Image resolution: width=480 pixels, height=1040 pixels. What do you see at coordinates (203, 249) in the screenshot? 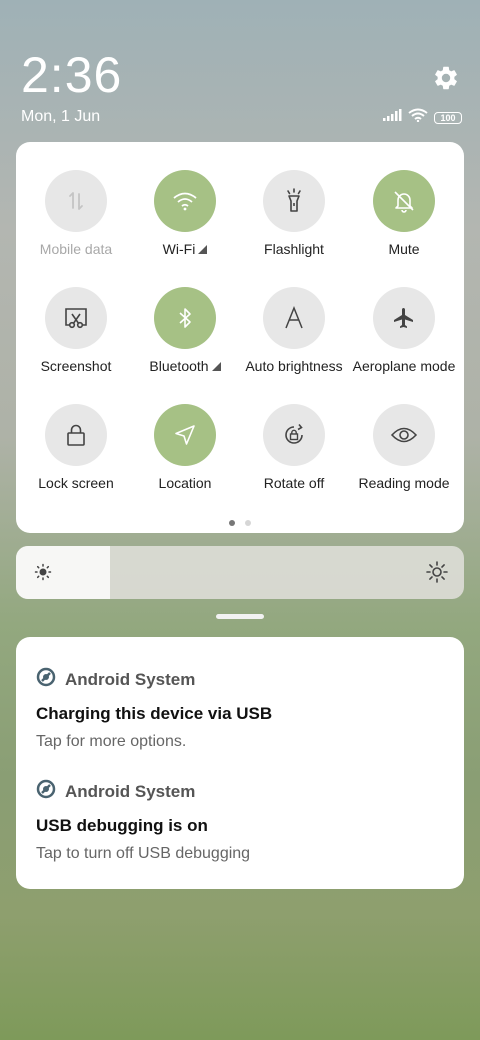
I see `wifi-expand-icon` at bounding box center [203, 249].